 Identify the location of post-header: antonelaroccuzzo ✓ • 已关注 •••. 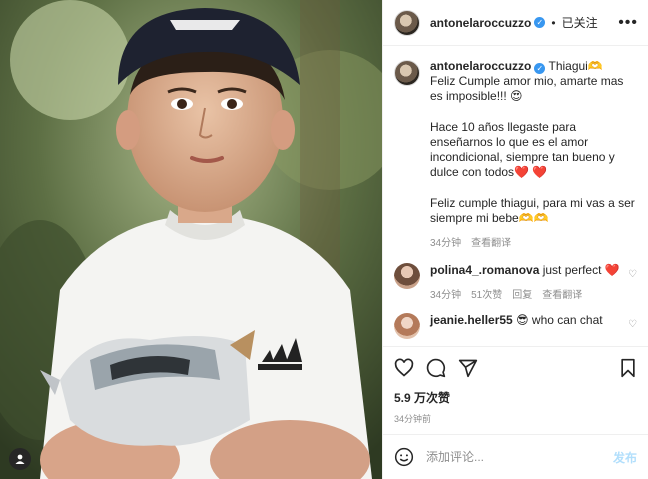
(515, 23).